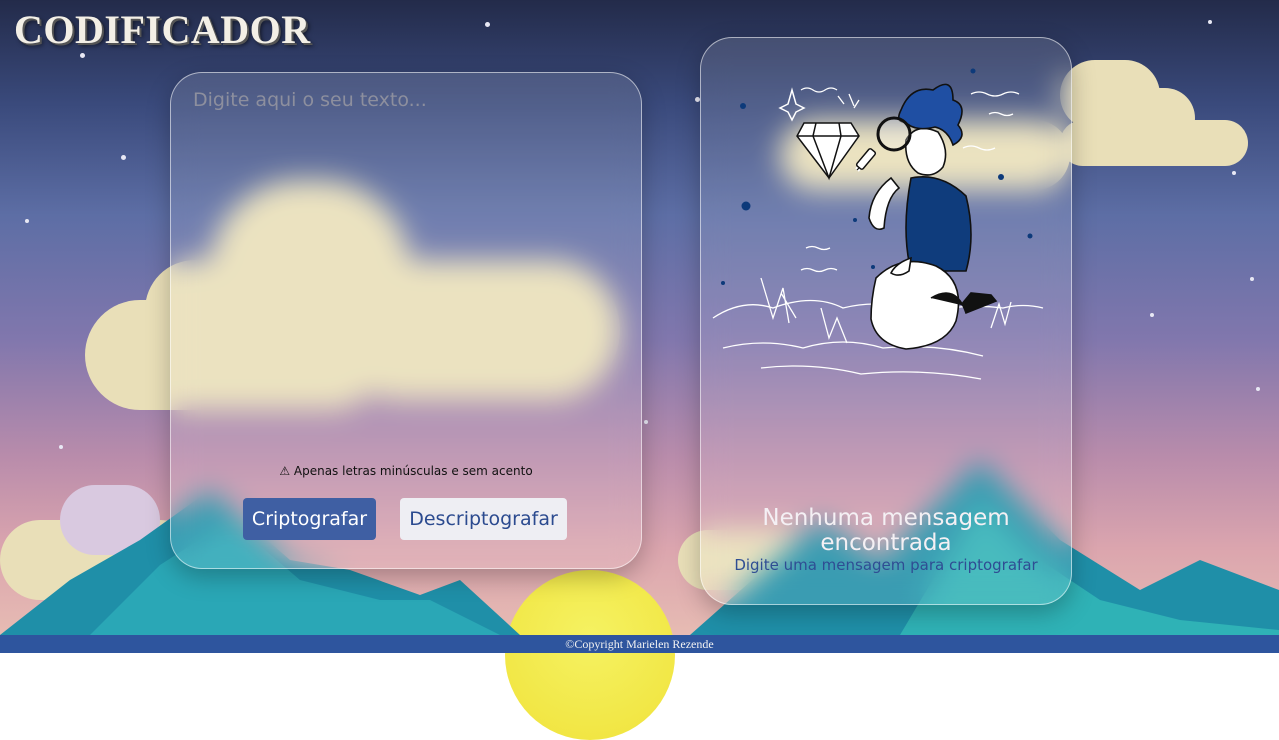 Image resolution: width=1279 pixels, height=740 pixels. What do you see at coordinates (483, 519) in the screenshot?
I see `decrypt-button: Descriptografar` at bounding box center [483, 519].